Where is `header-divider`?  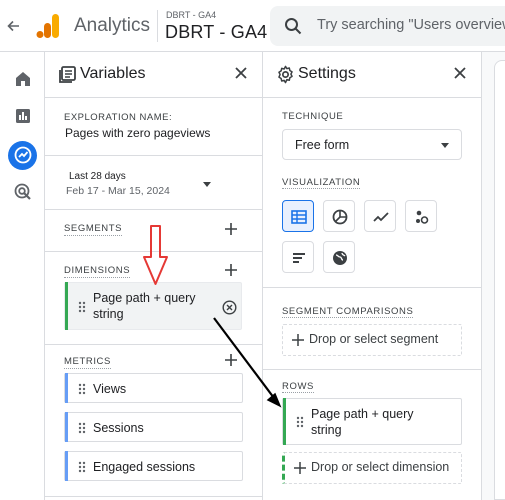 header-divider is located at coordinates (157, 26).